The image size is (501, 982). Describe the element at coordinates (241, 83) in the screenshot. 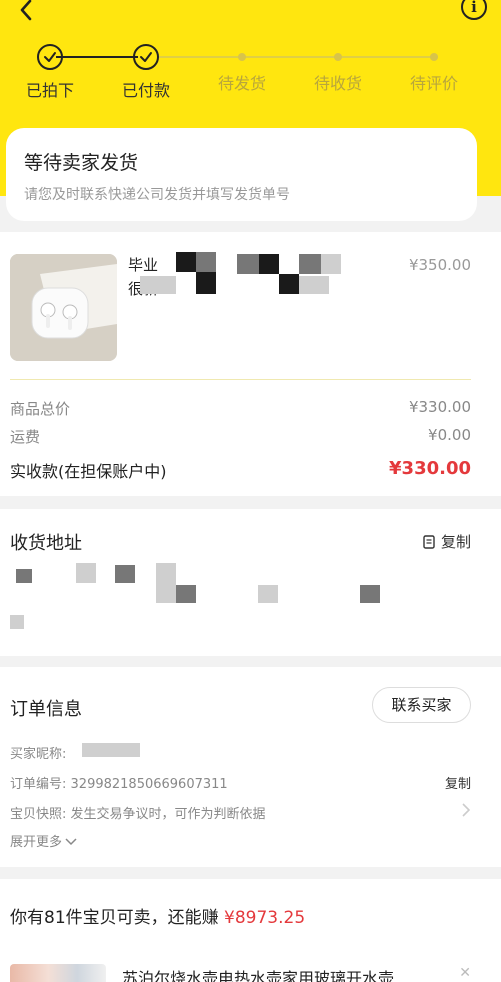

I see `step-label: 待发货` at that location.